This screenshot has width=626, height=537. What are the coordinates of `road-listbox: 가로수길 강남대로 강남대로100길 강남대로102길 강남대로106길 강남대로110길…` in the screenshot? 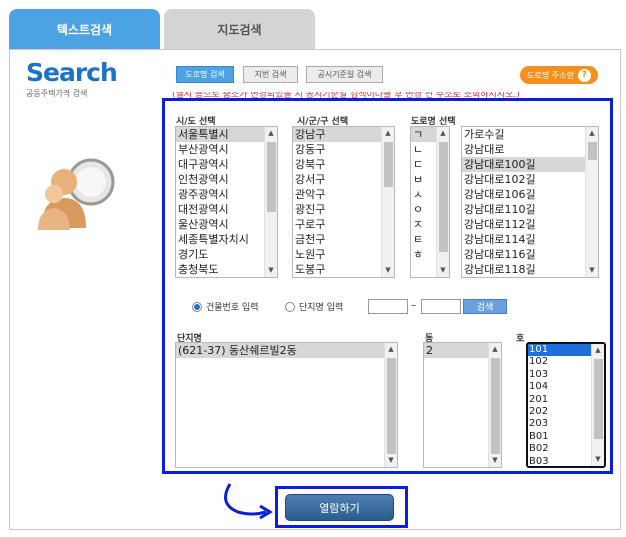 It's located at (530, 202).